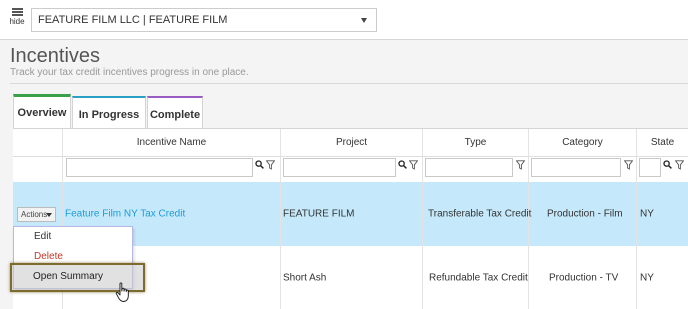 The image size is (688, 309). Describe the element at coordinates (349, 83) in the screenshot. I see `header-divider` at that location.